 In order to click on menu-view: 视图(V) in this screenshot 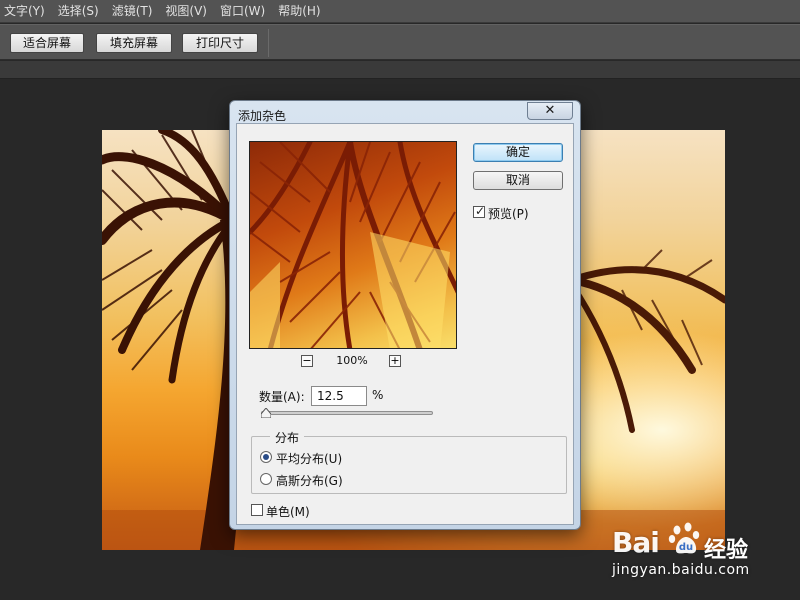, I will do `click(188, 11)`.